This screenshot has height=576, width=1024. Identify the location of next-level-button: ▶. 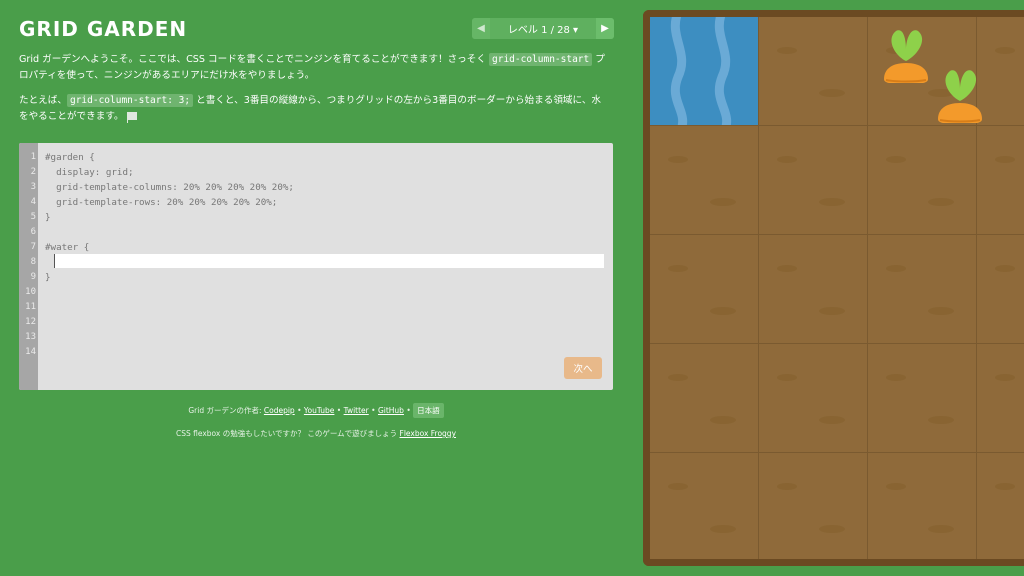
(605, 28).